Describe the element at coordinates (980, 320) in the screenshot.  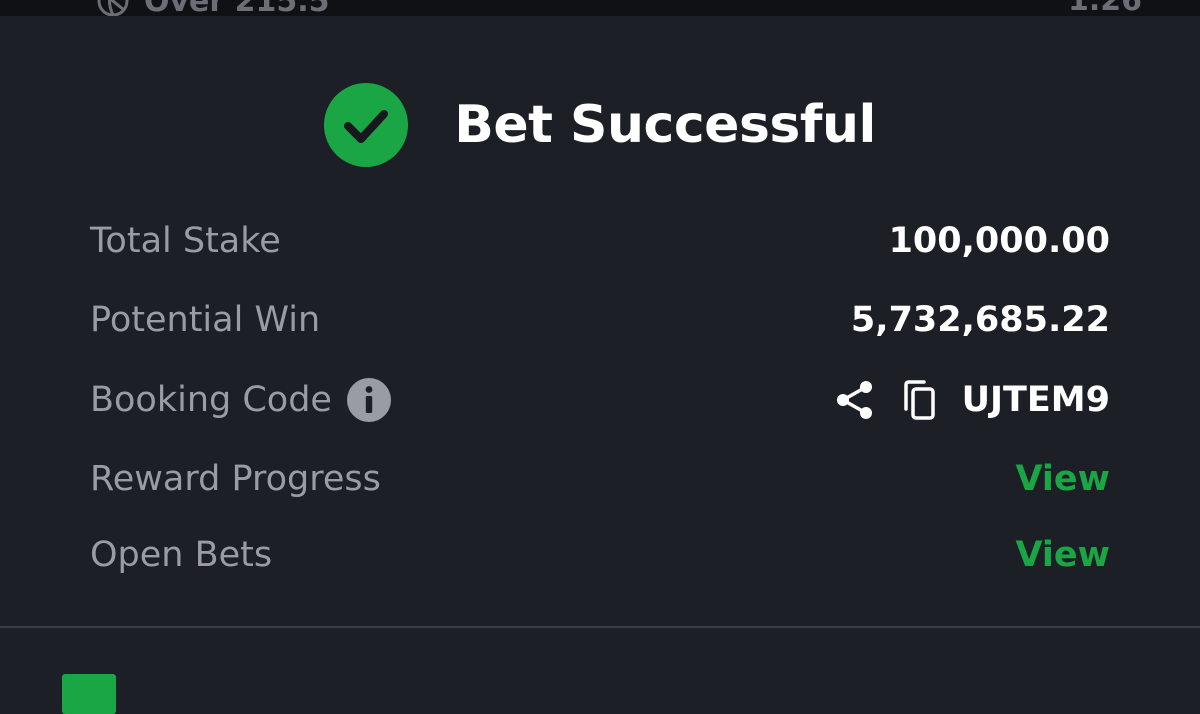
I see `potential-win-value: 5,732,685.22` at that location.